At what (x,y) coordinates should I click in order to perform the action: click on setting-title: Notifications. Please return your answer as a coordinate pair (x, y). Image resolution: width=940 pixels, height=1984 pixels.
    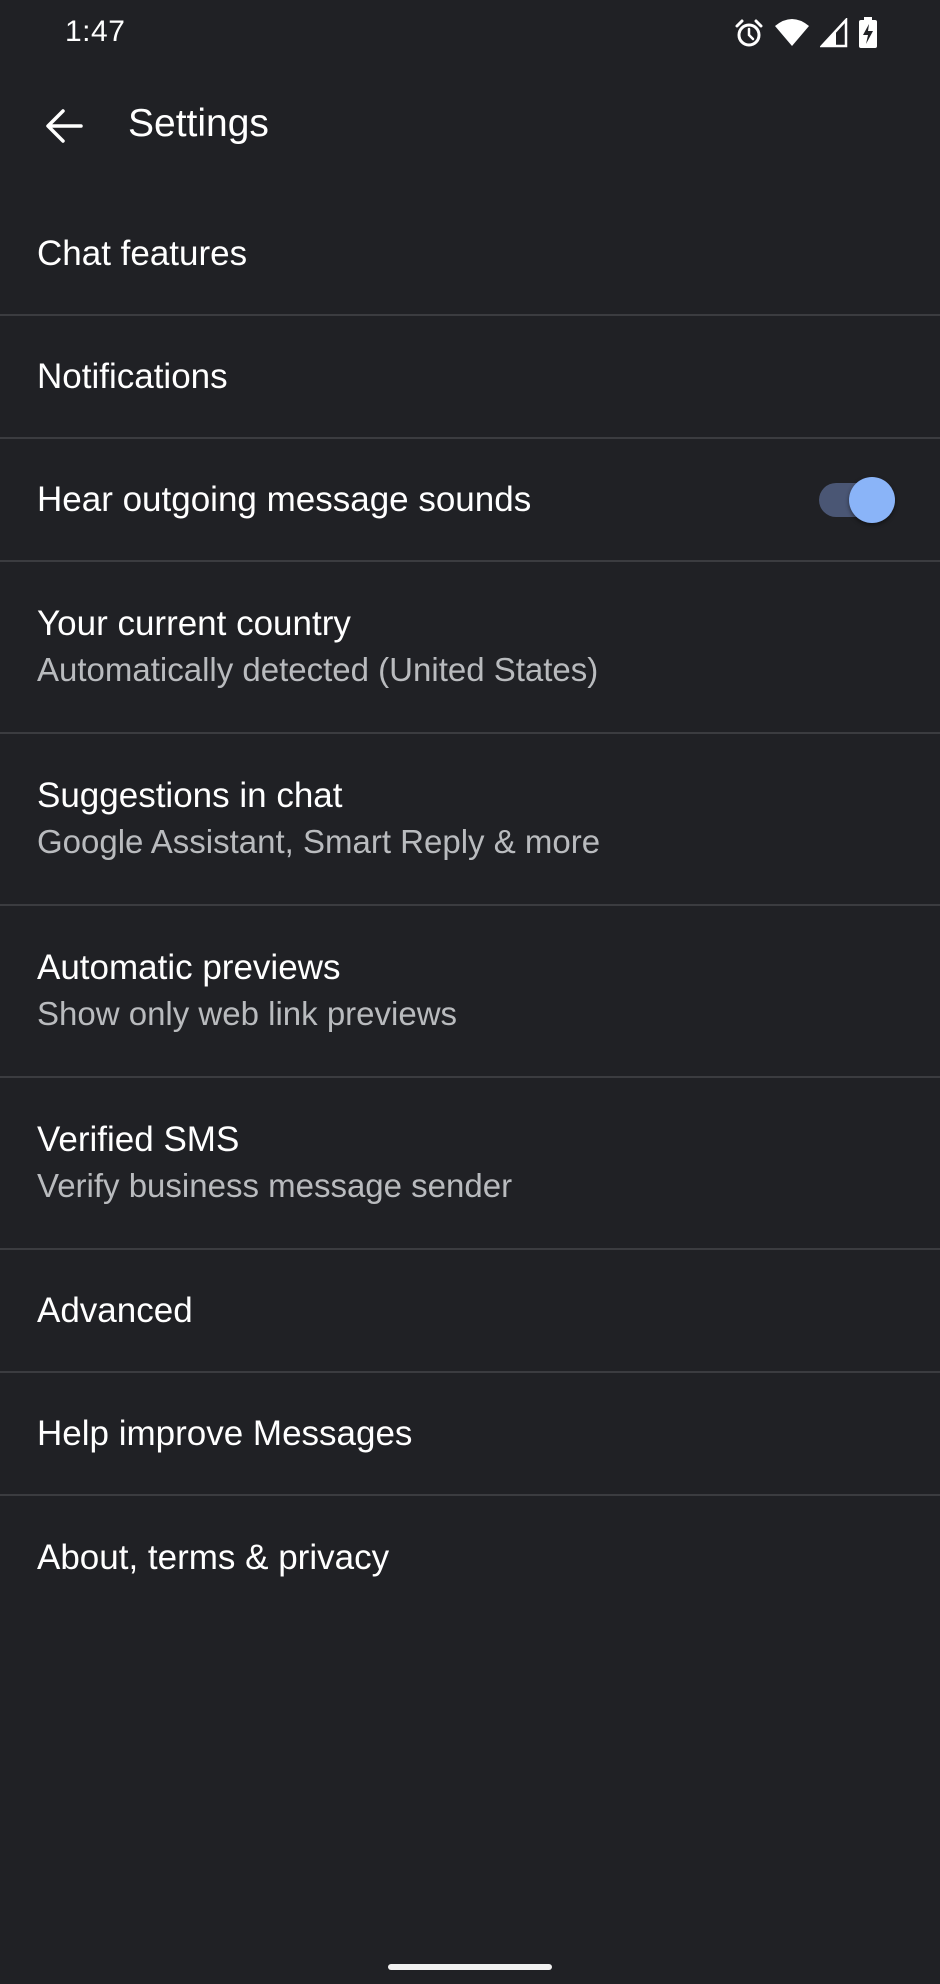
    Looking at the image, I should click on (132, 376).